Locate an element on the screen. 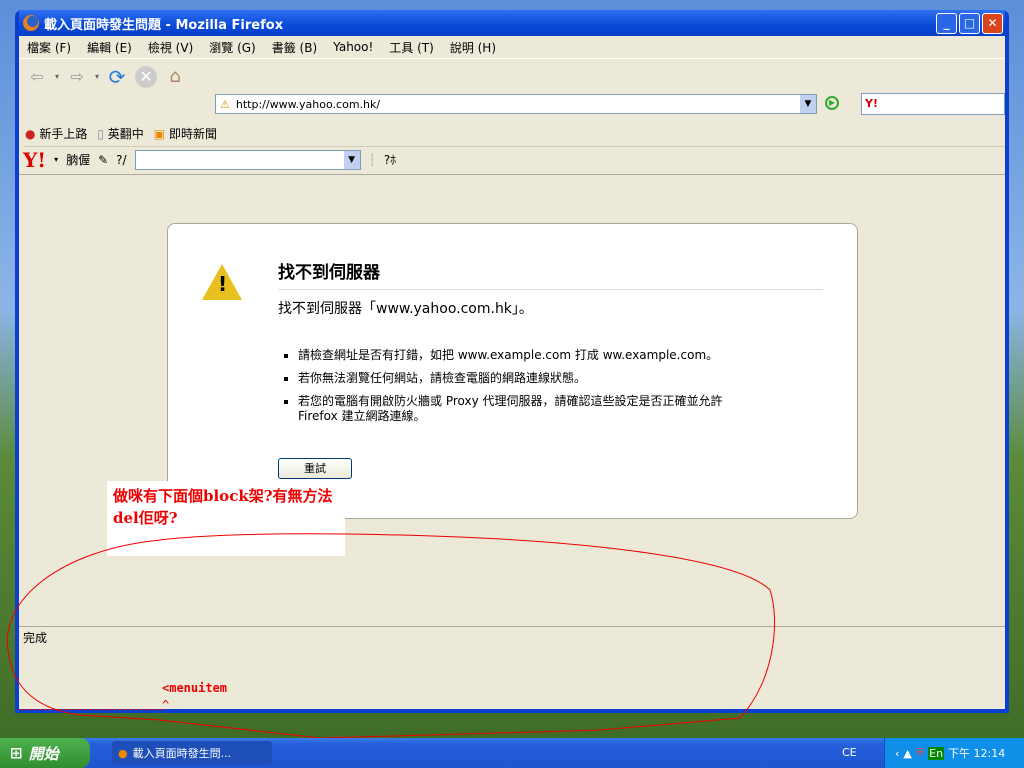 The width and height of the screenshot is (1024, 768). windows-logo-icon: ⊞ is located at coordinates (16, 753).